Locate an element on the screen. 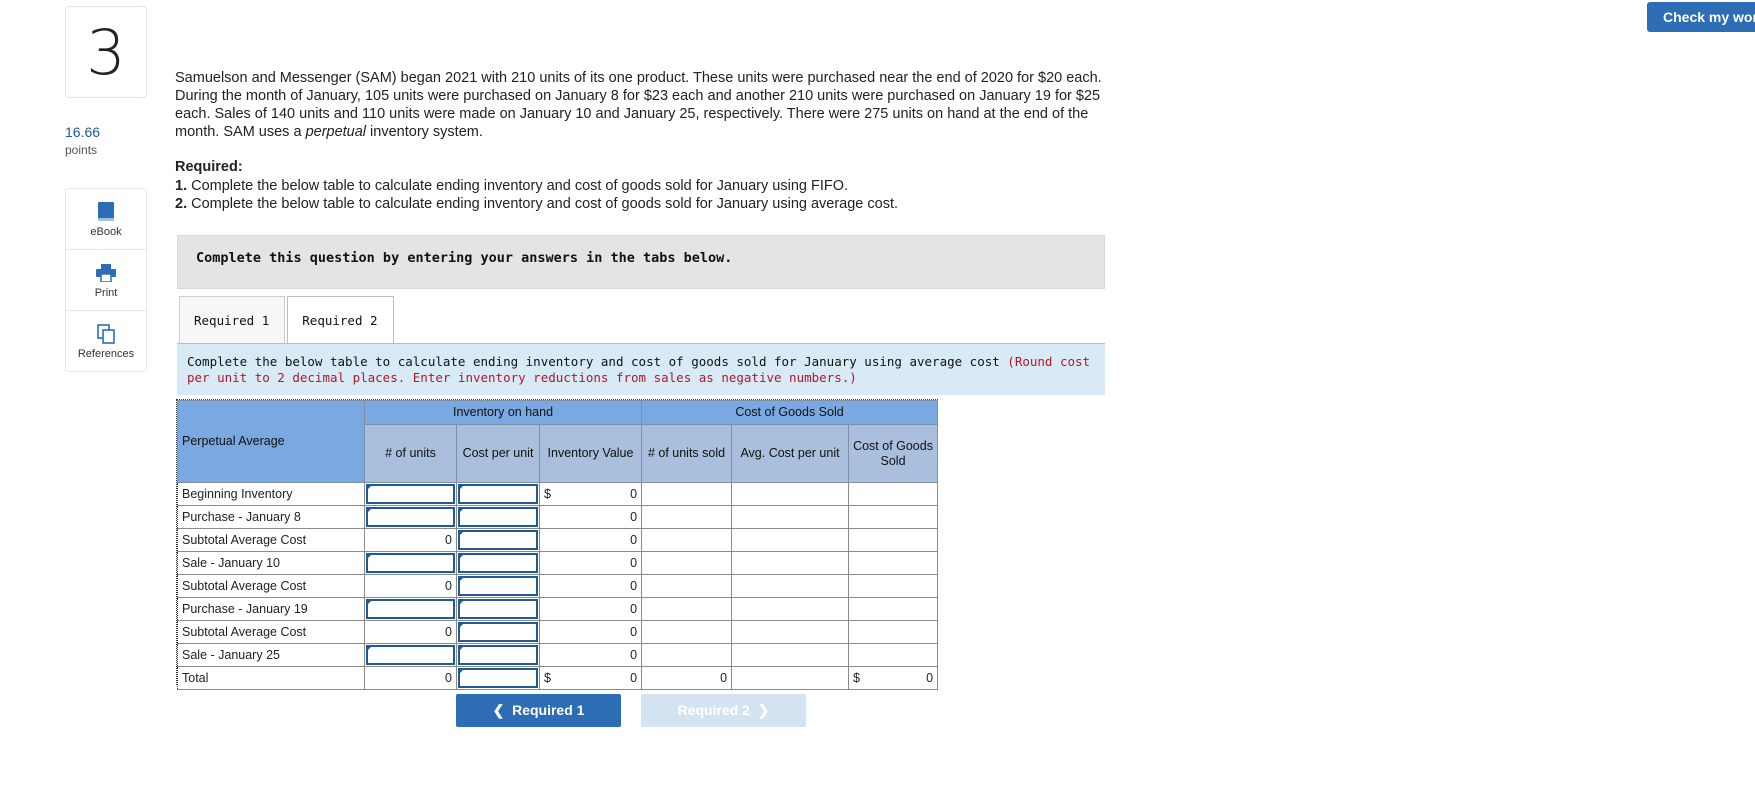 This screenshot has height=806, width=1755. points-label: points is located at coordinates (81, 150).